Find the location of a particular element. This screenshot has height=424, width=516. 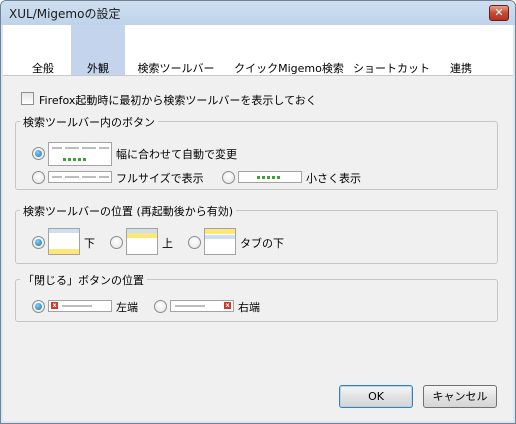

radio-label: タブの下 is located at coordinates (262, 243).